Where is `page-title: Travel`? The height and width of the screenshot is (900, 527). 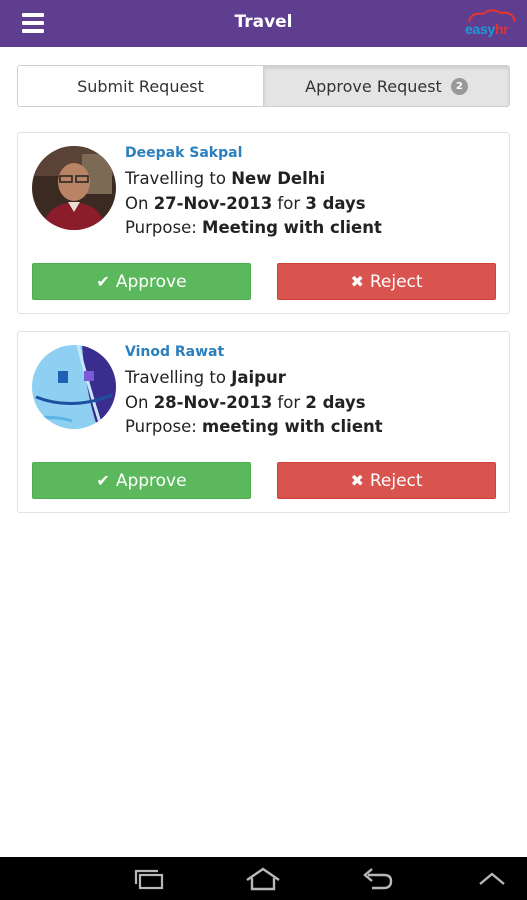 page-title: Travel is located at coordinates (263, 22).